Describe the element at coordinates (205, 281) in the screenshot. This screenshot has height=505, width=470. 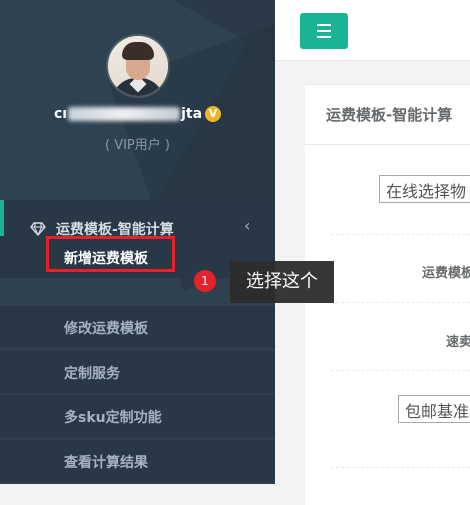
I see `step-number-badge: 1` at that location.